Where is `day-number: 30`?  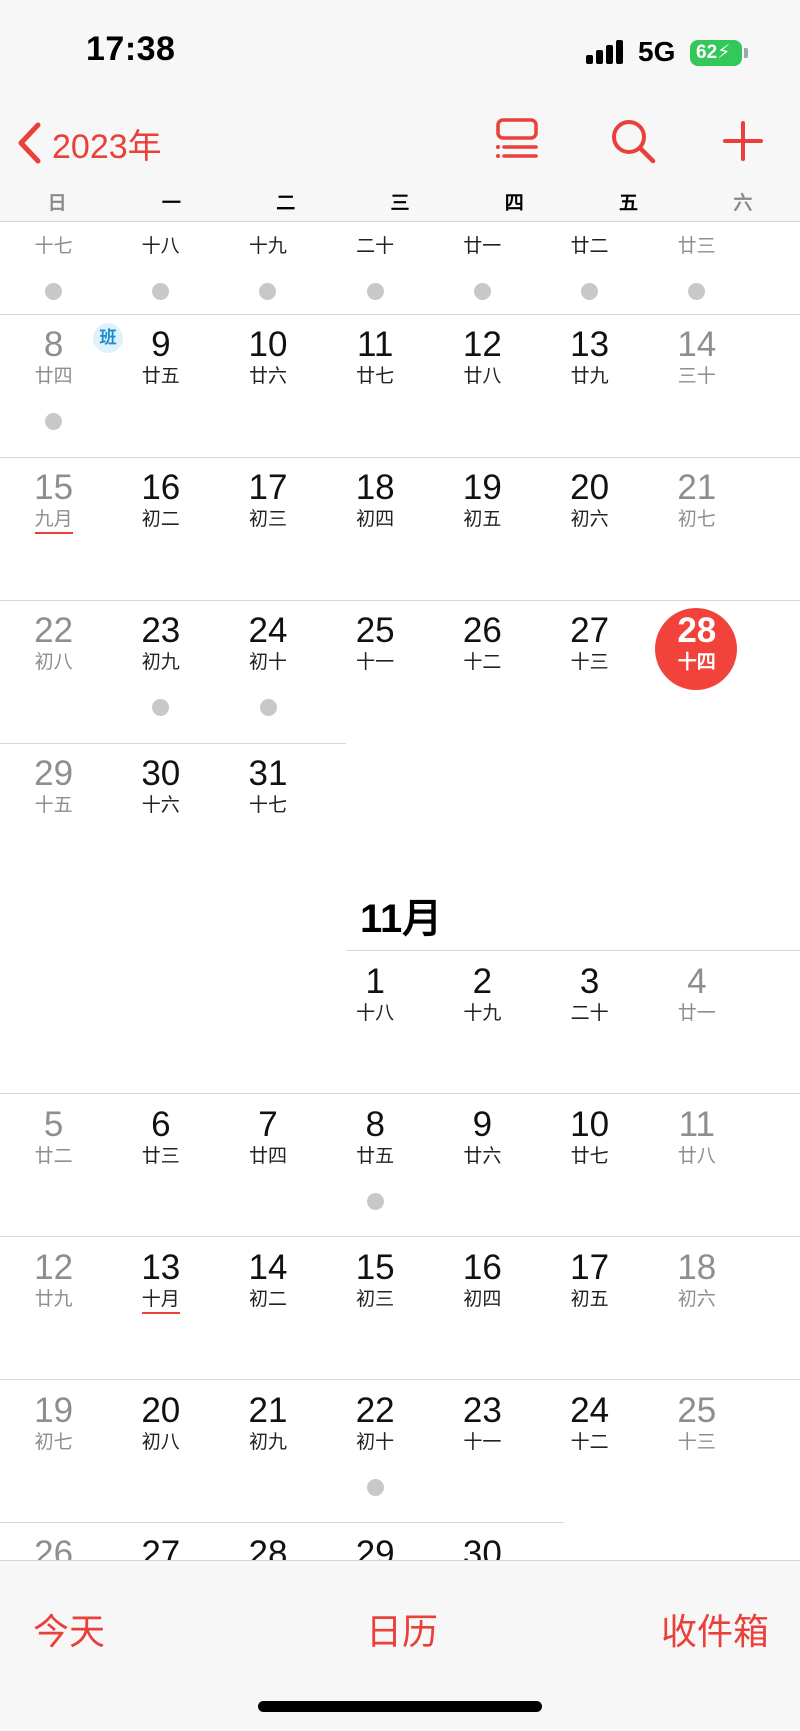 day-number: 30 is located at coordinates (482, 1547).